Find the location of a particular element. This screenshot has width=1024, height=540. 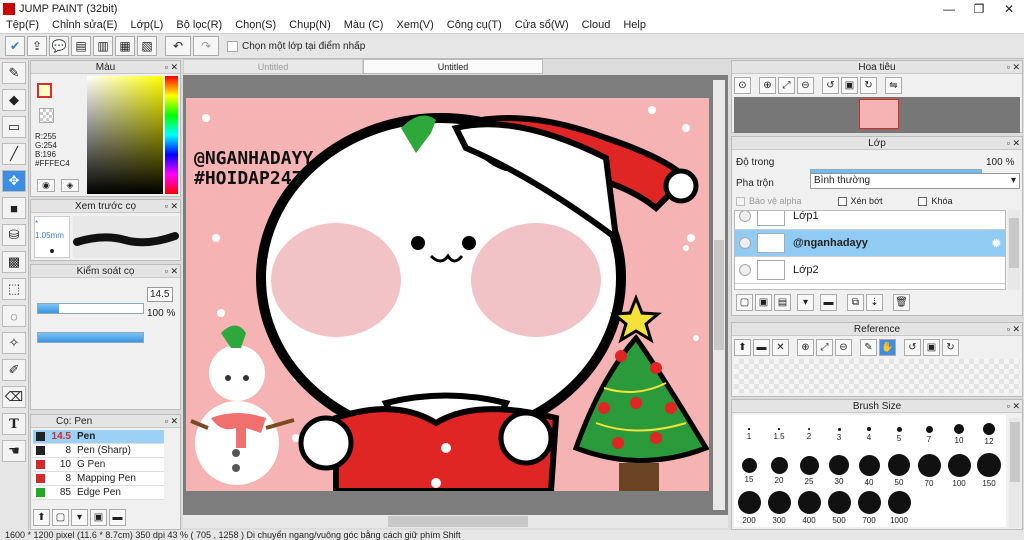

brush-size-option: 12 is located at coordinates (989, 434).